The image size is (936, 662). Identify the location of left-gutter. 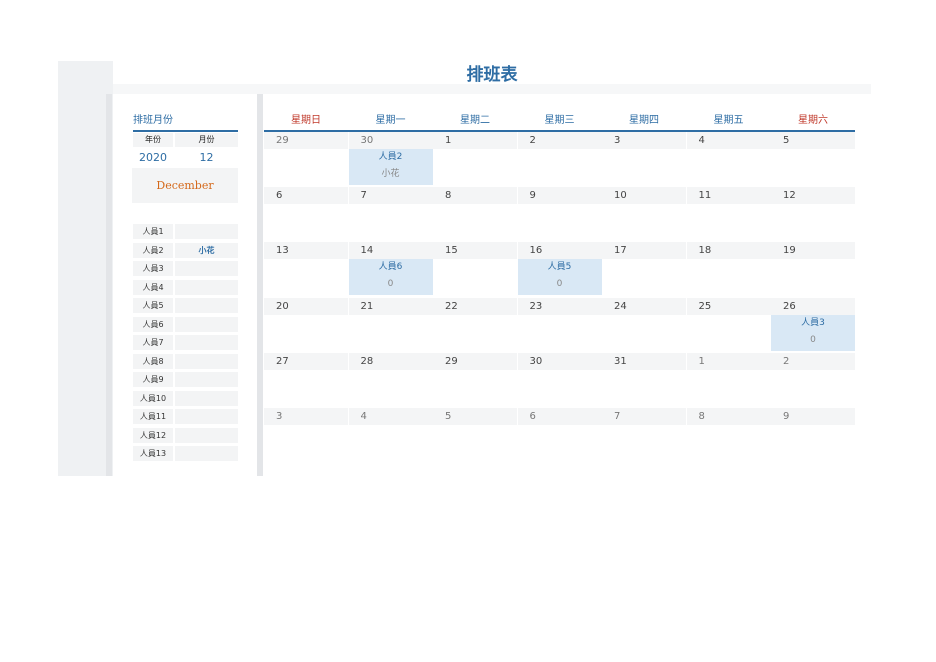
(85, 268).